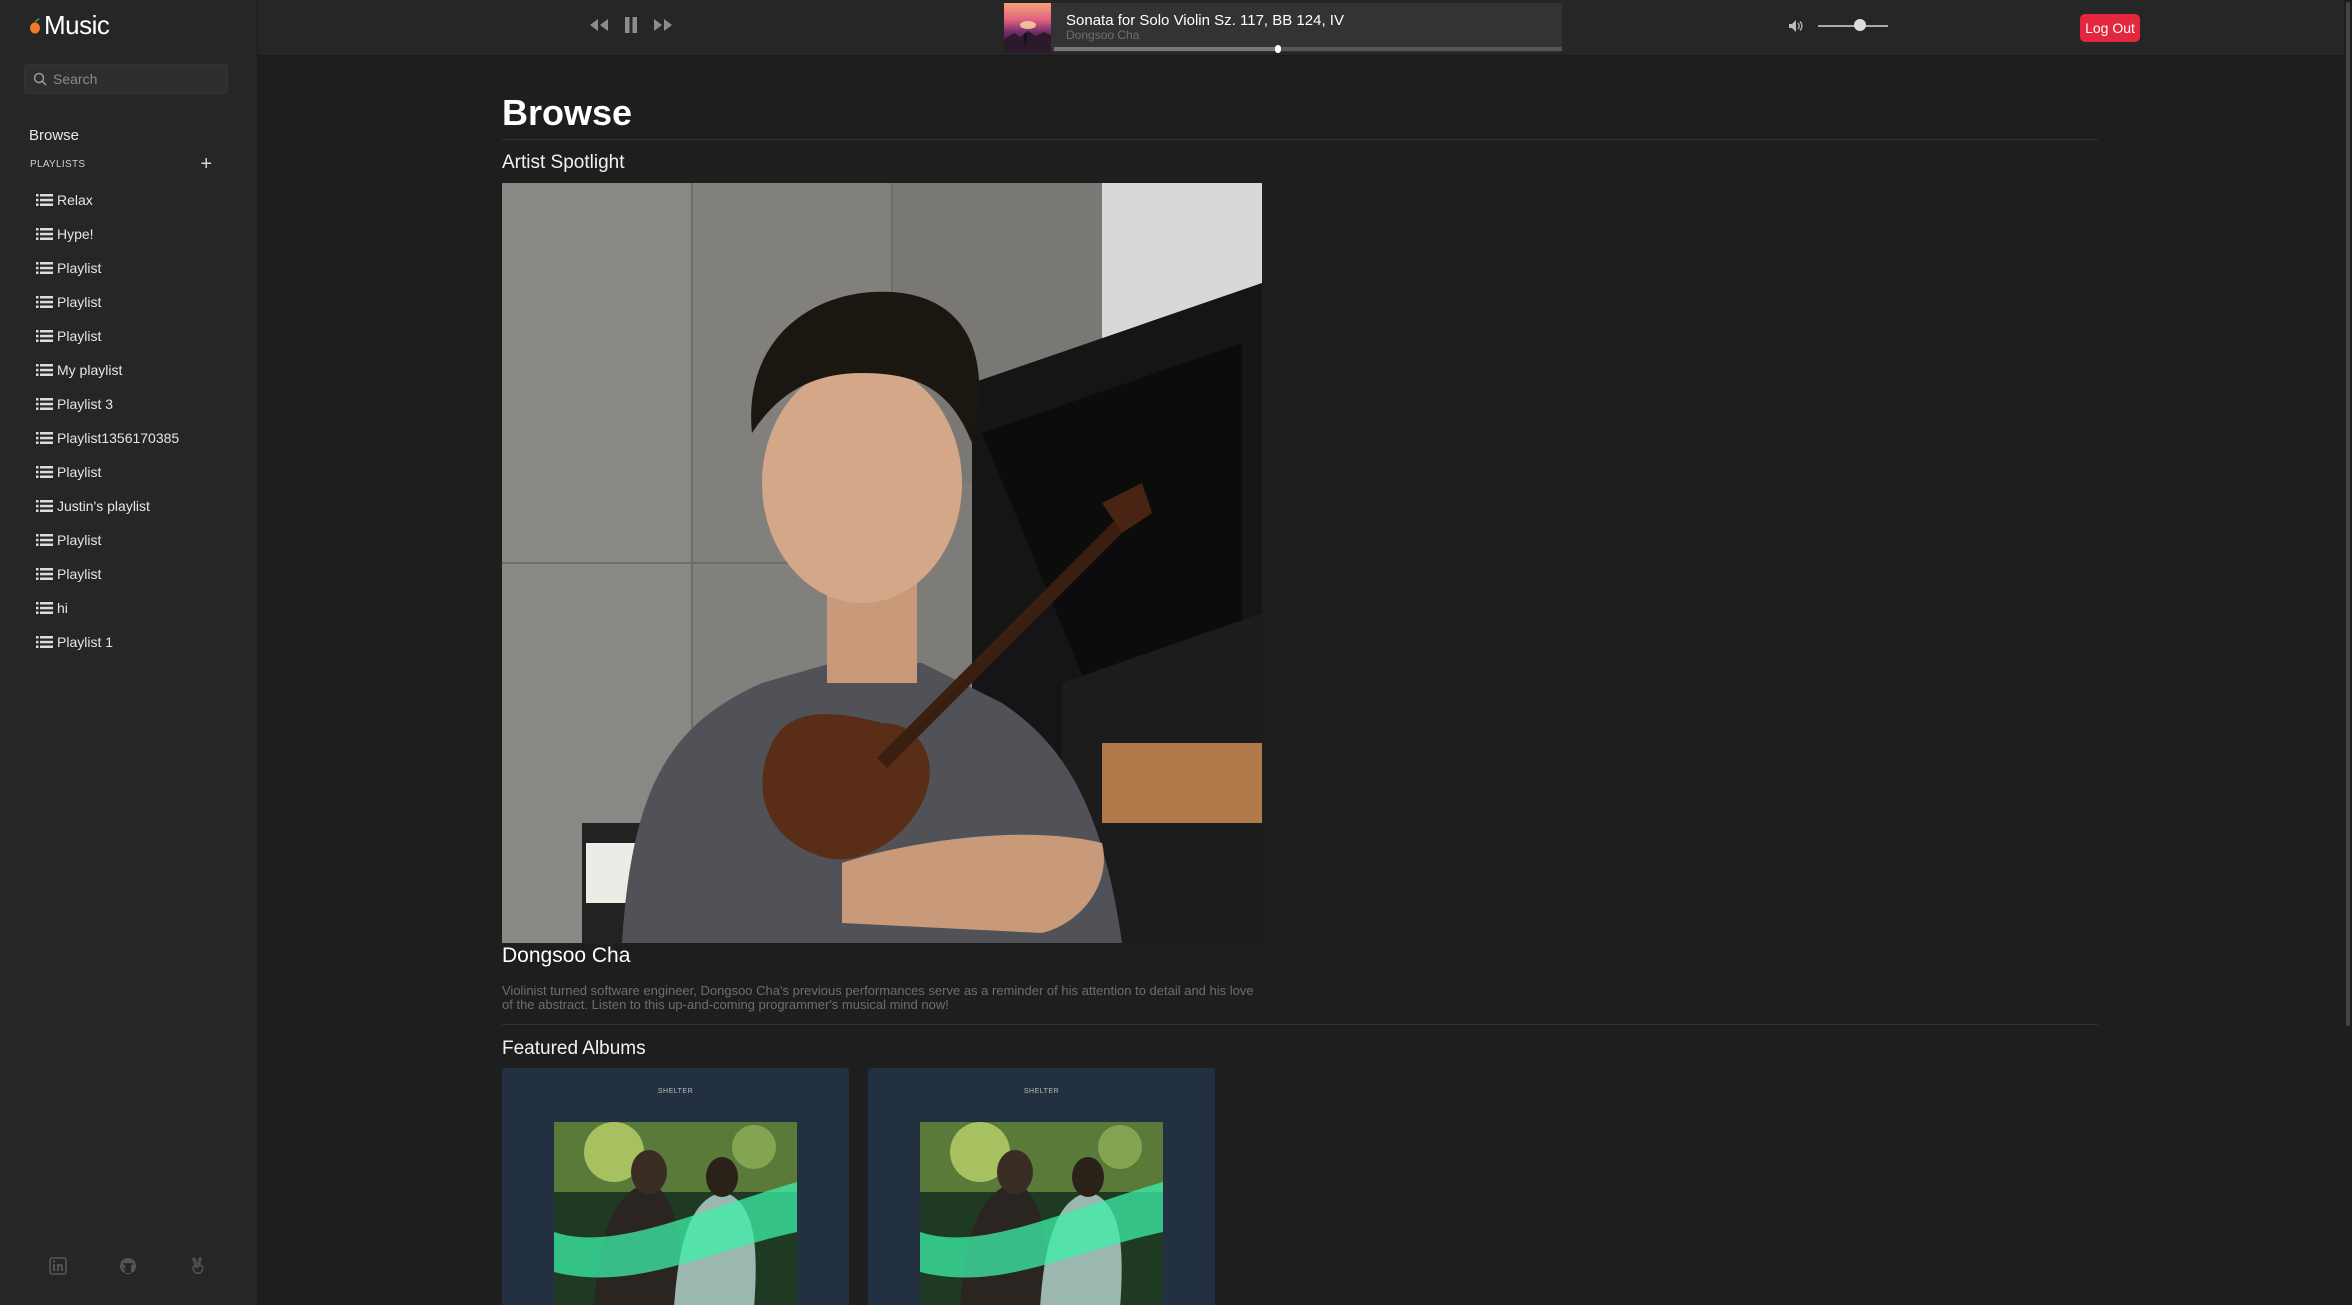 The height and width of the screenshot is (1305, 2352). Describe the element at coordinates (1853, 25) in the screenshot. I see `volume-slider` at that location.